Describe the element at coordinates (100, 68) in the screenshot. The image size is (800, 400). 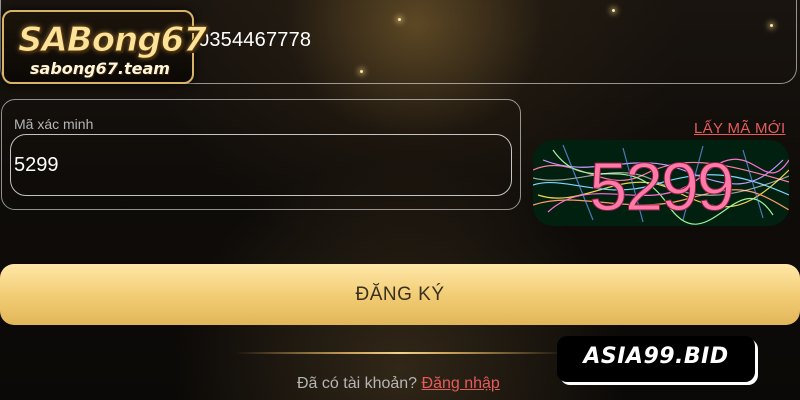
I see `logo-domain: sabong67.team` at that location.